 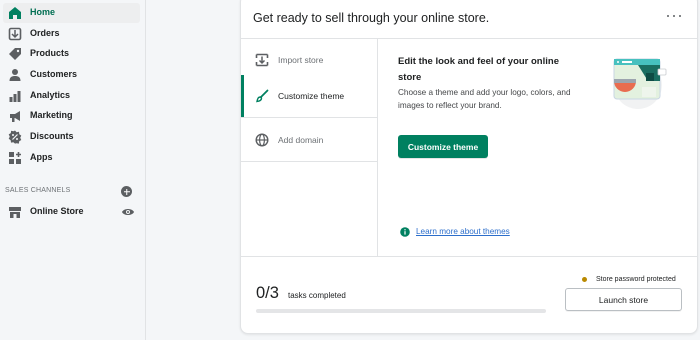 I want to click on person-icon, so click(x=15, y=75).